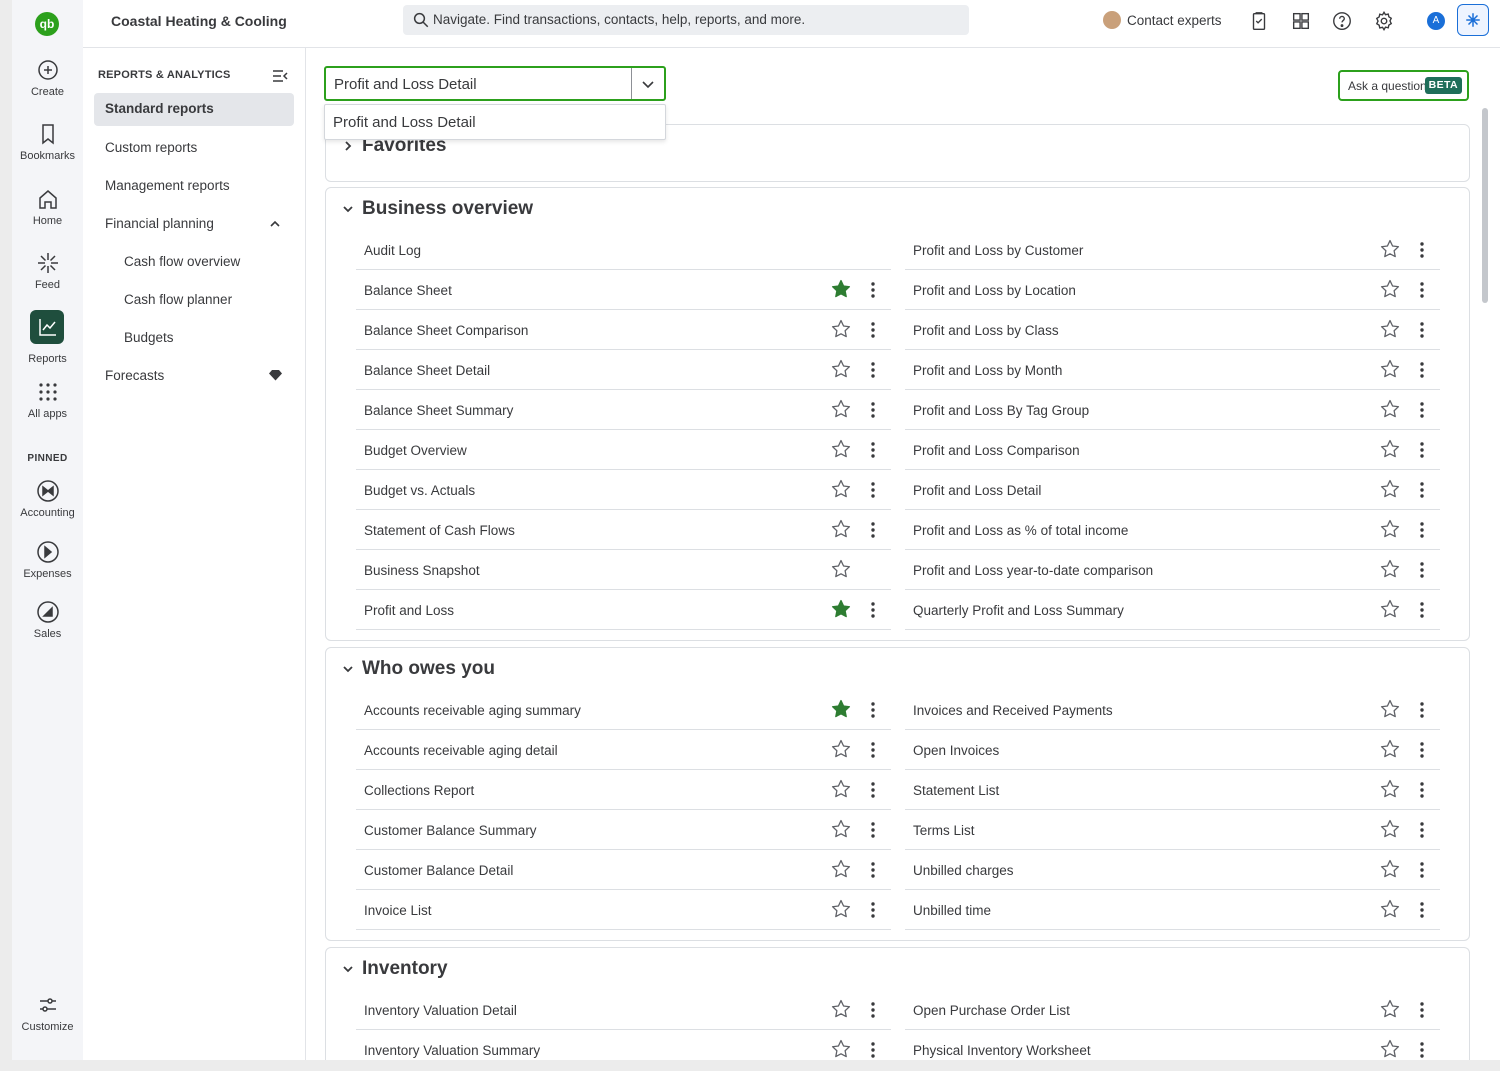  I want to click on rail-reports: Reports, so click(47, 340).